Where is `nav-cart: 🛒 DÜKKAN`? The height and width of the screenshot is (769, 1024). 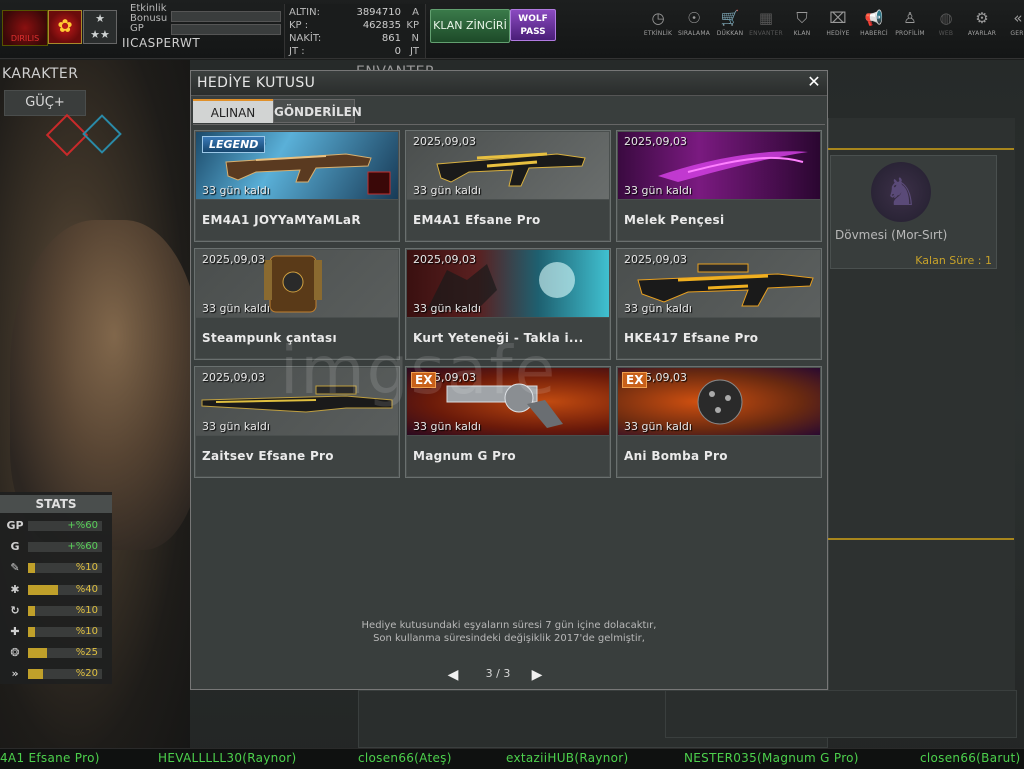
nav-cart: 🛒 DÜKKAN is located at coordinates (730, 29).